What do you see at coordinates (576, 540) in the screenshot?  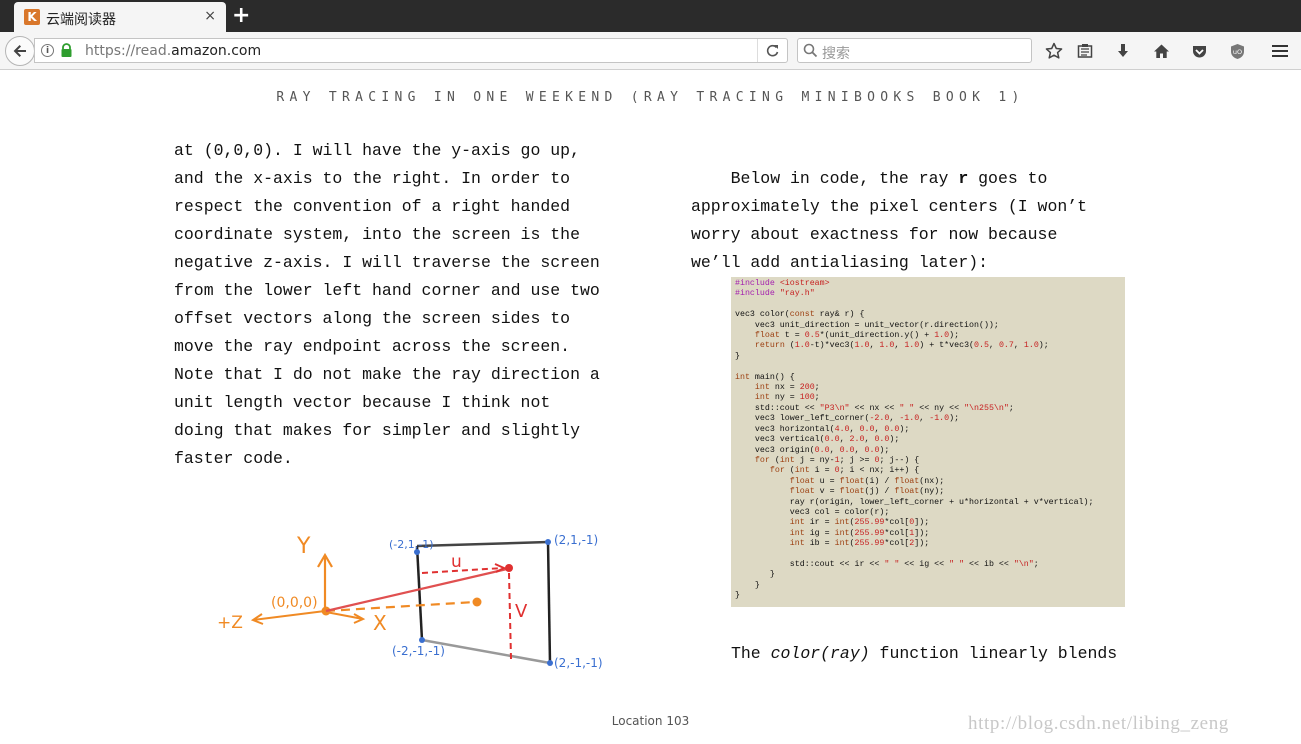 I see `top-right-corner-label: (2,1,-1)` at bounding box center [576, 540].